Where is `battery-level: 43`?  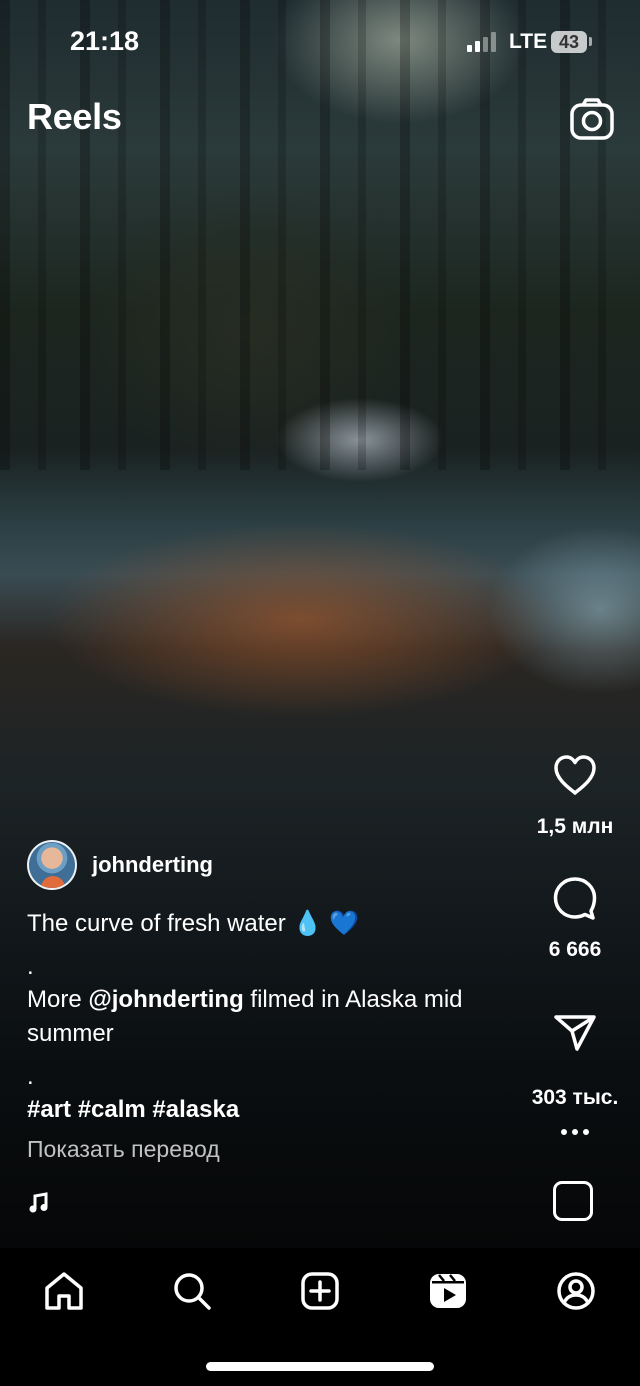
battery-level: 43 is located at coordinates (569, 42).